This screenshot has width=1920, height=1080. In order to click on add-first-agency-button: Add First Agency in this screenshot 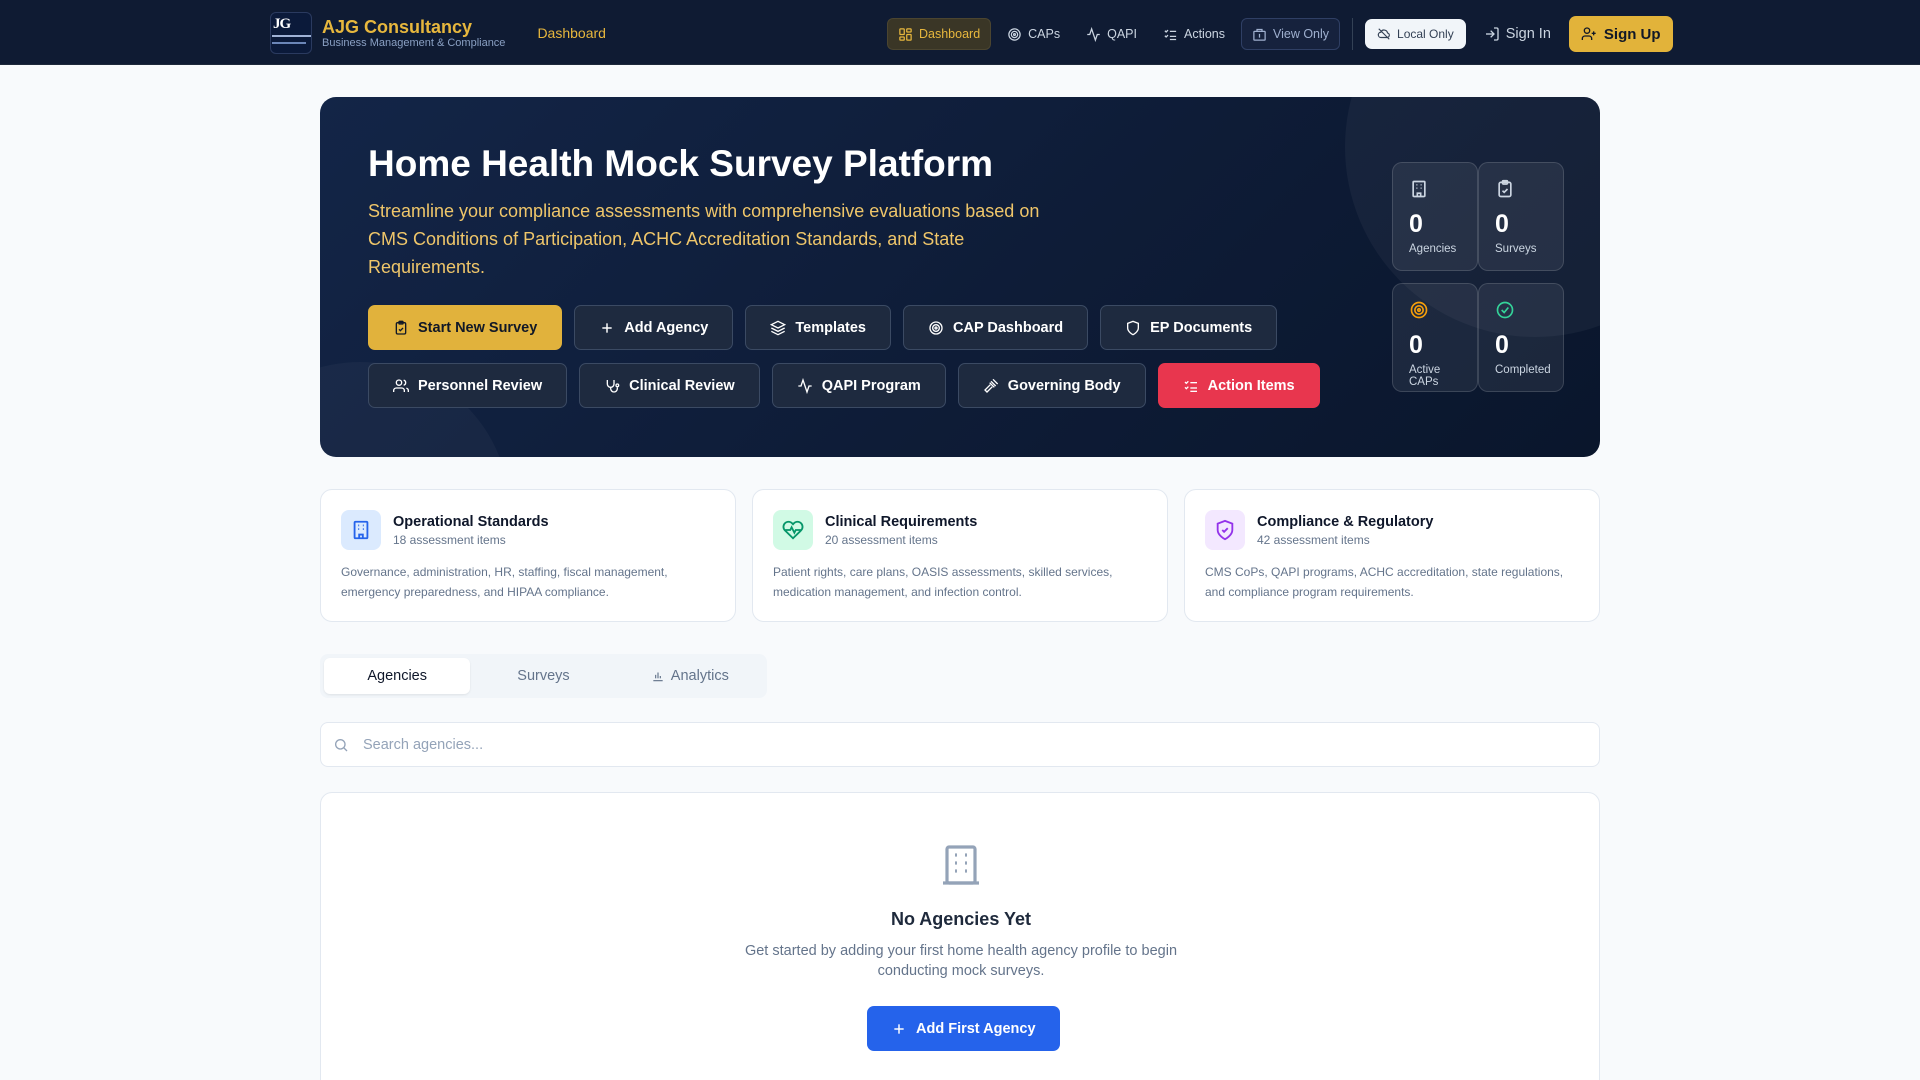, I will do `click(963, 1028)`.